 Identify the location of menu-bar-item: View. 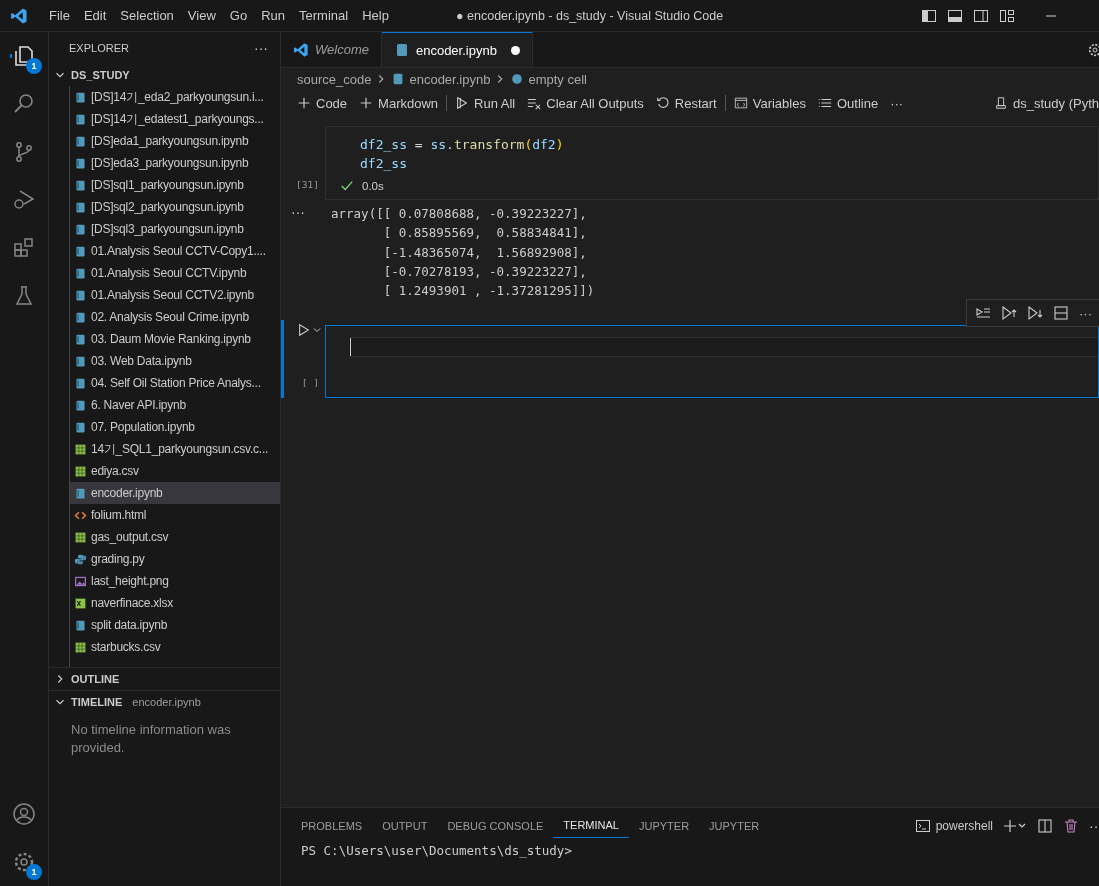
(201, 15).